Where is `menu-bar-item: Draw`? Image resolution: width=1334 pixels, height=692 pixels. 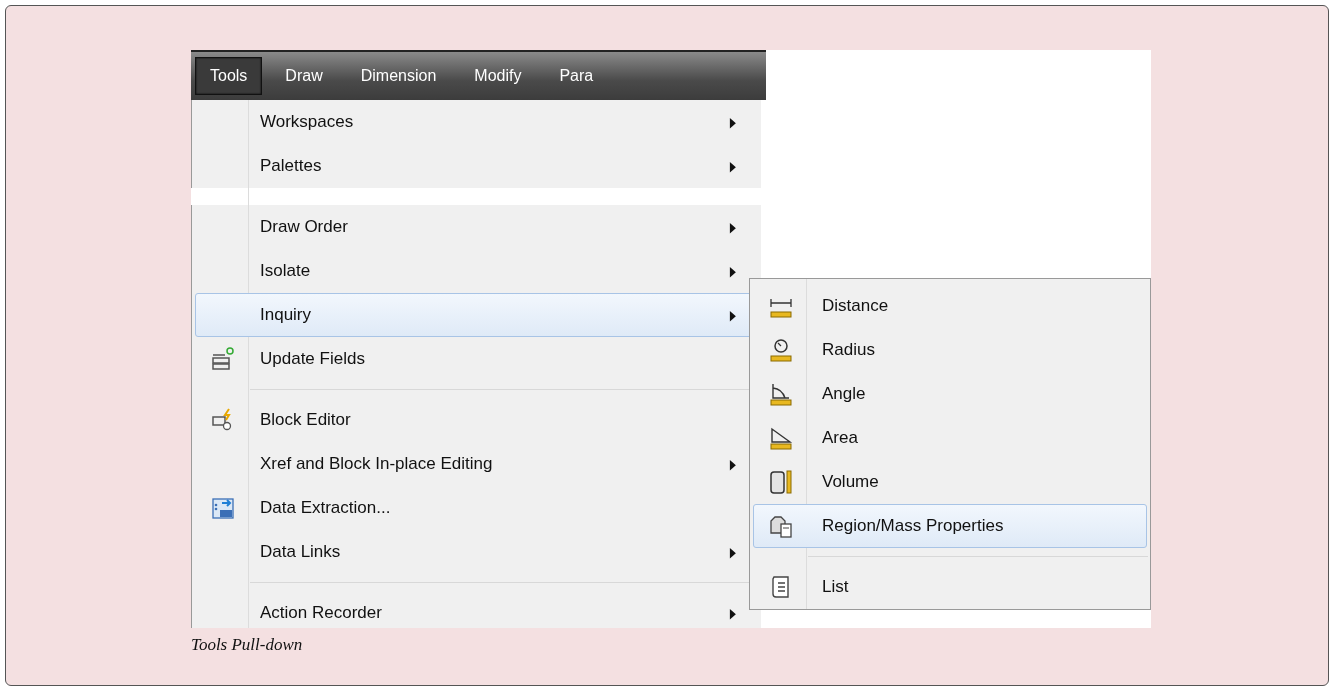
menu-bar-item: Draw is located at coordinates (304, 76).